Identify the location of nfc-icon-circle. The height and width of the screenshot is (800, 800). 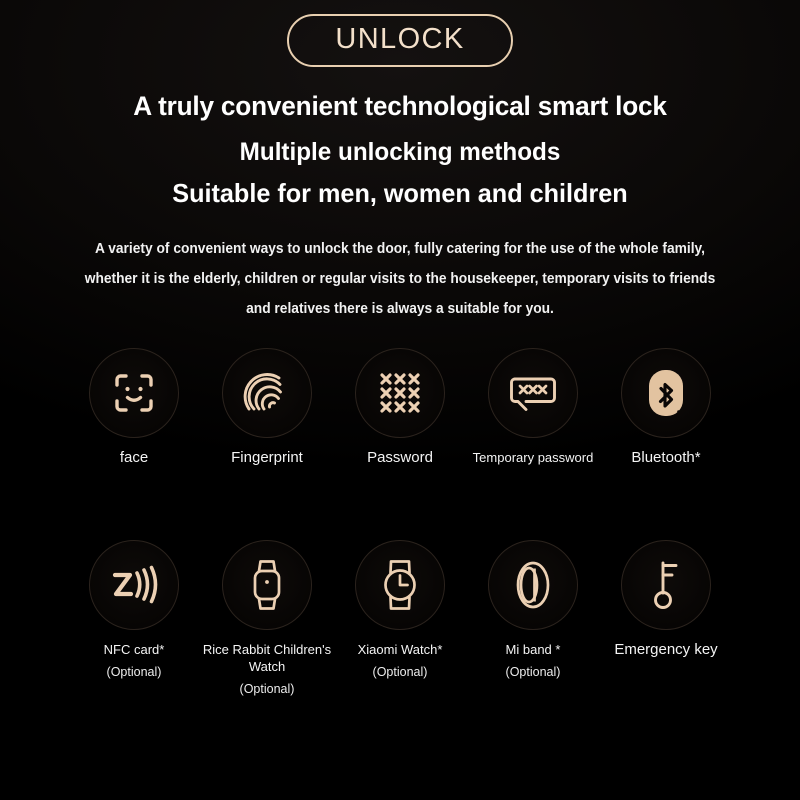
(134, 585).